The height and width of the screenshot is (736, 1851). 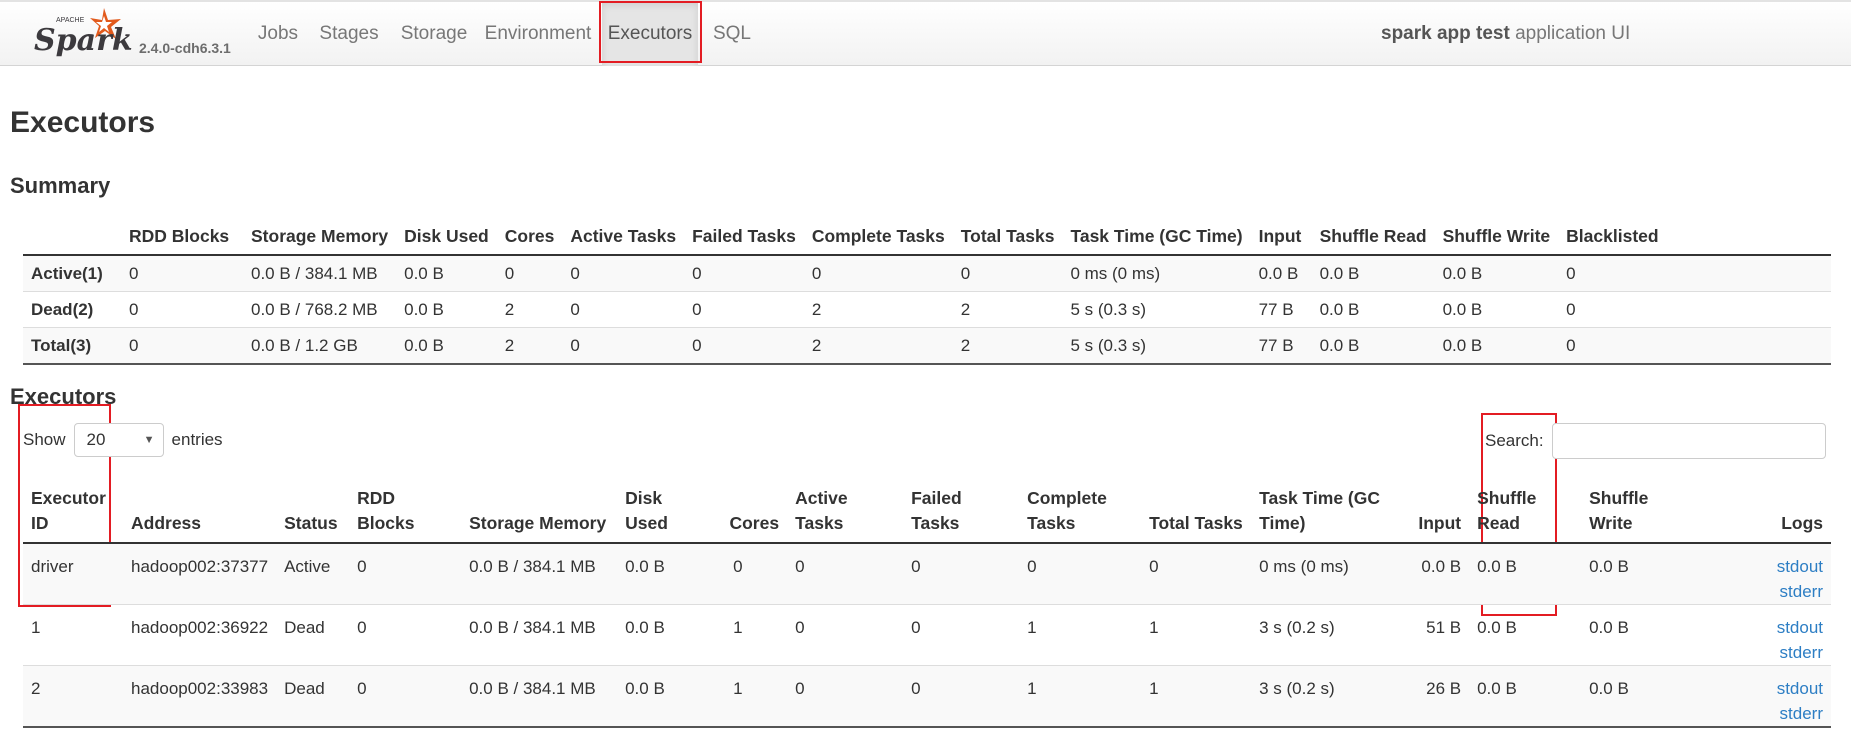 What do you see at coordinates (1328, 573) in the screenshot?
I see `executor-task-time: 0 ms (0 ms)` at bounding box center [1328, 573].